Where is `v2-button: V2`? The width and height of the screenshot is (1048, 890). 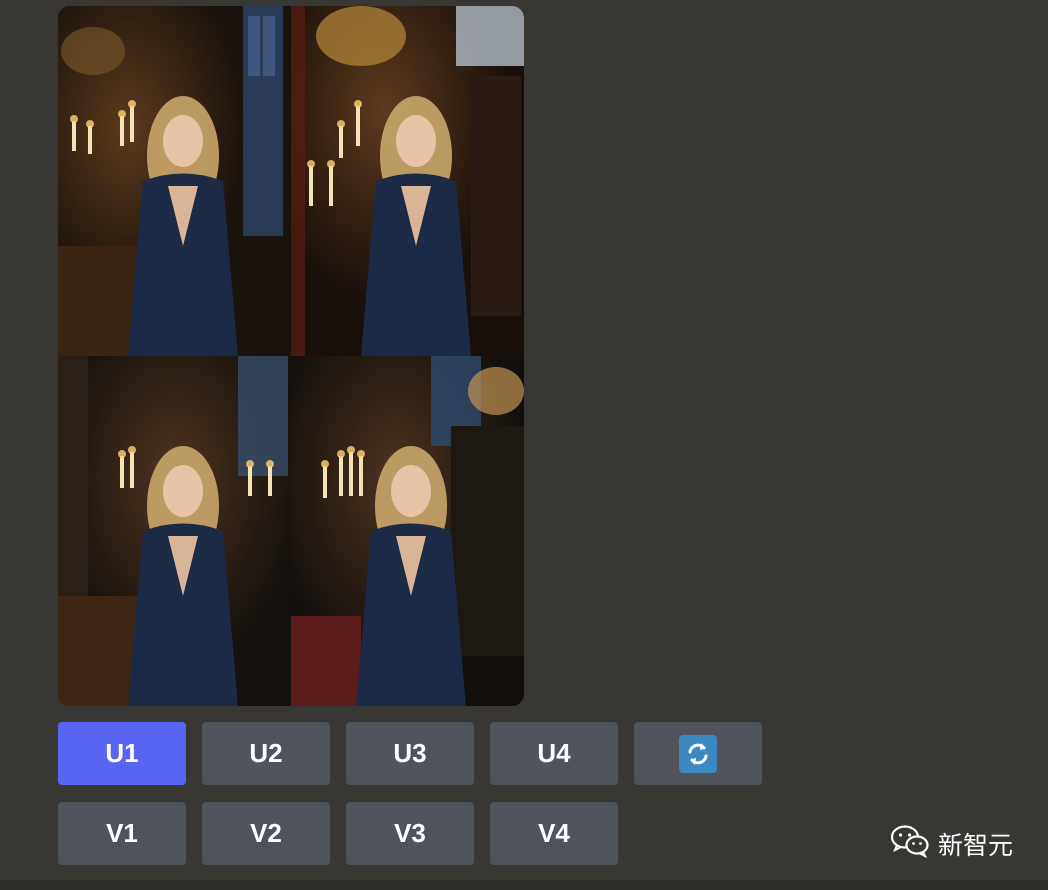
v2-button: V2 is located at coordinates (266, 833).